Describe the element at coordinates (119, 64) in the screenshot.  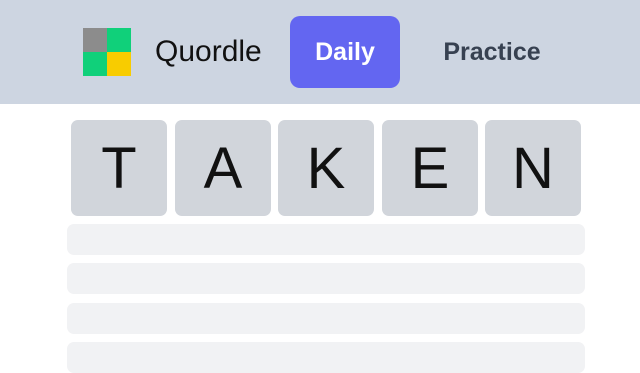
I see `logo-square-yellow` at that location.